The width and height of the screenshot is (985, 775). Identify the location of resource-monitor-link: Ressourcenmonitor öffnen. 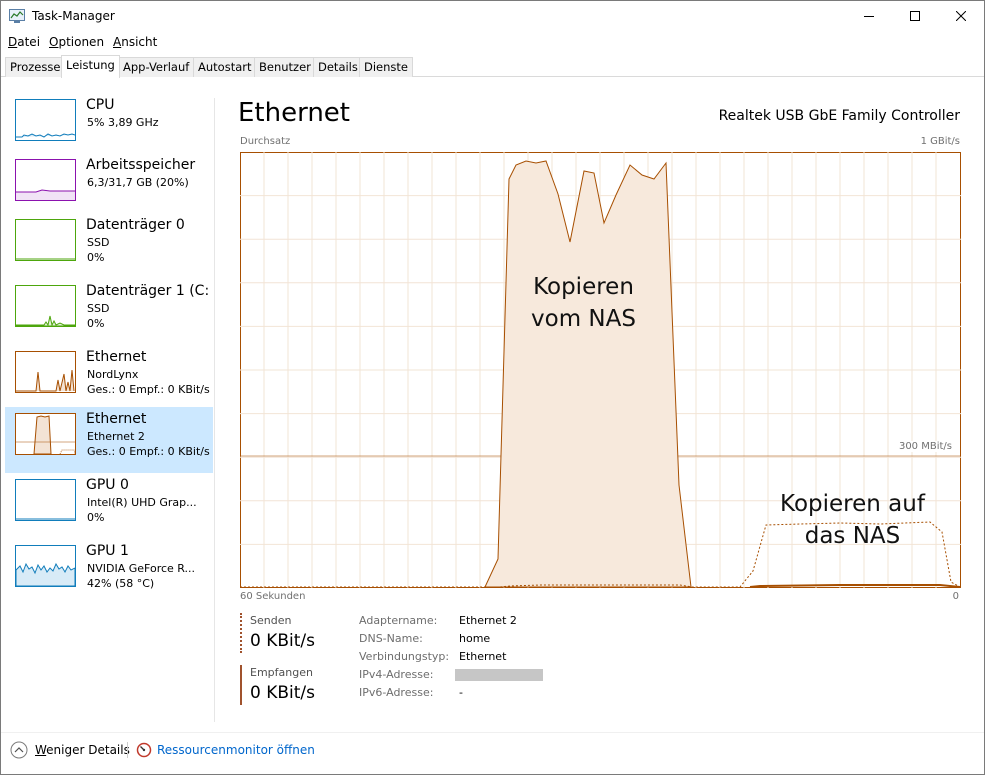
(225, 750).